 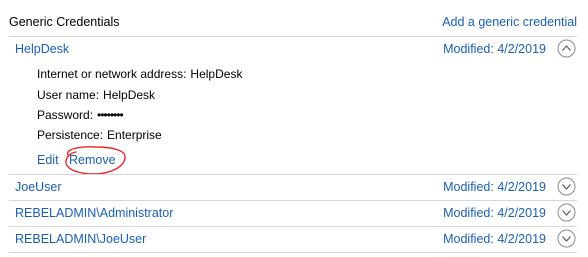 What do you see at coordinates (96, 95) in the screenshot?
I see `detail-username: User name: HelpDesk` at bounding box center [96, 95].